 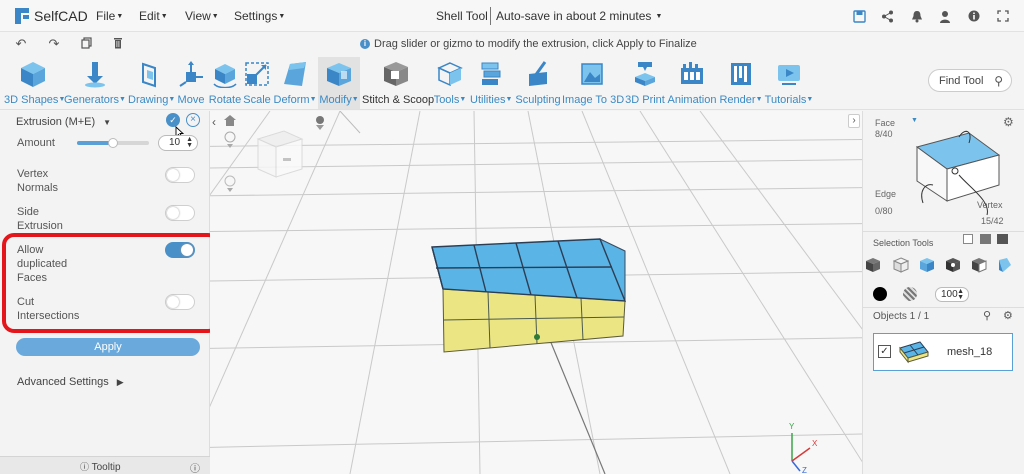 What do you see at coordinates (491, 82) in the screenshot?
I see `tool-utilities: Utilities▼` at bounding box center [491, 82].